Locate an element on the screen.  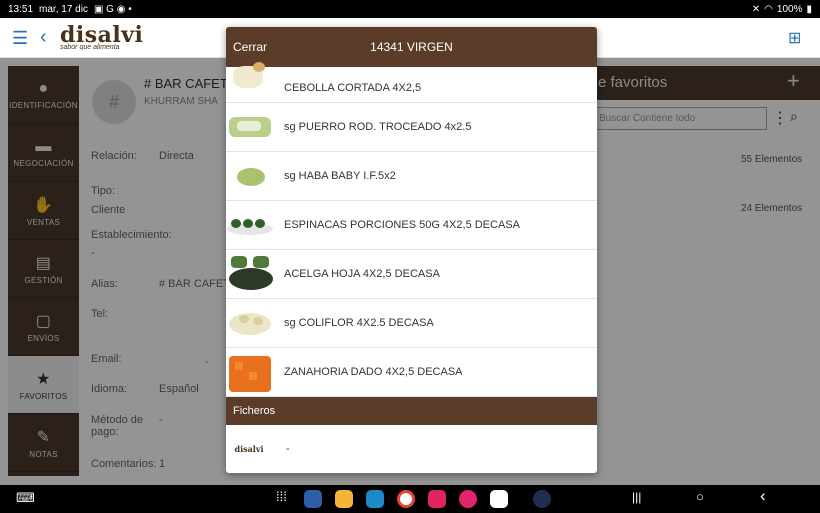
home-icon: ○ is located at coordinates (700, 496).